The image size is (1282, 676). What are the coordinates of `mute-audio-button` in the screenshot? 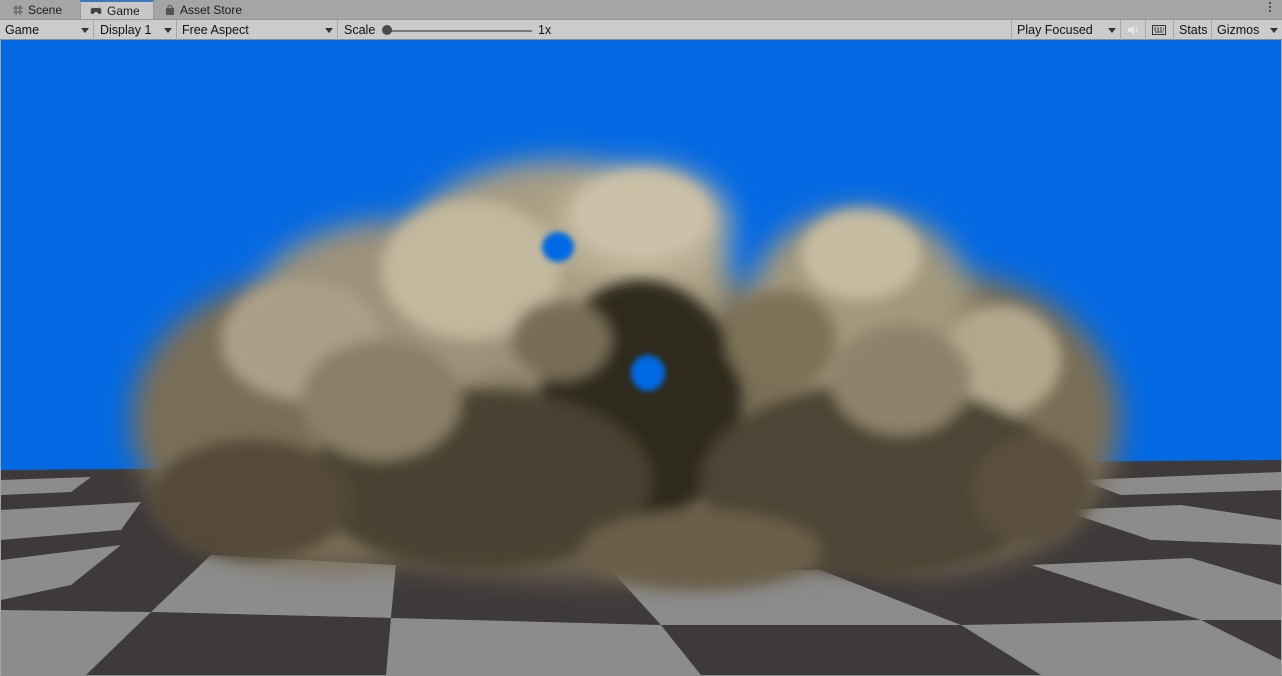 It's located at (1133, 30).